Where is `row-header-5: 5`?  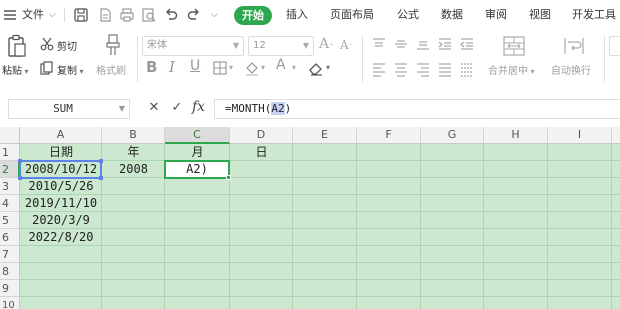 row-header-5: 5 is located at coordinates (10, 220).